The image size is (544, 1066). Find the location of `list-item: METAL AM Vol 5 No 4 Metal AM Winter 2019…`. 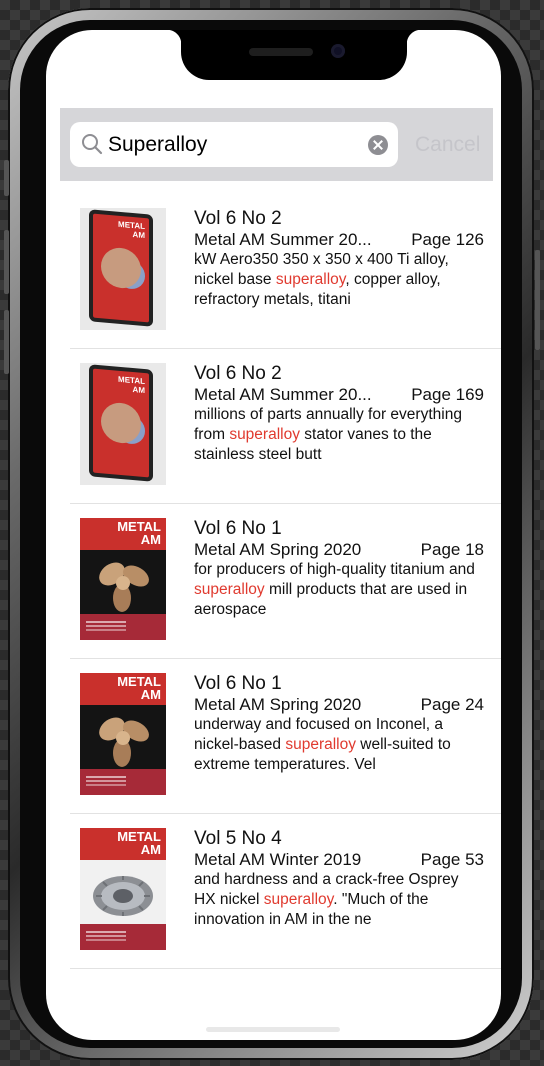

list-item: METAL AM Vol 5 No 4 Metal AM Winter 2019… is located at coordinates (273, 891).